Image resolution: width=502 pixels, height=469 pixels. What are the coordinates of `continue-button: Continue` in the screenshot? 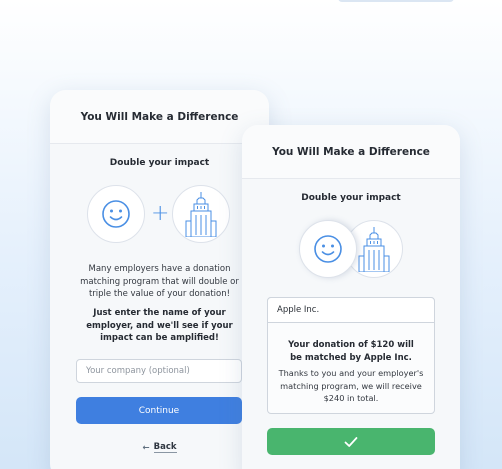 It's located at (159, 410).